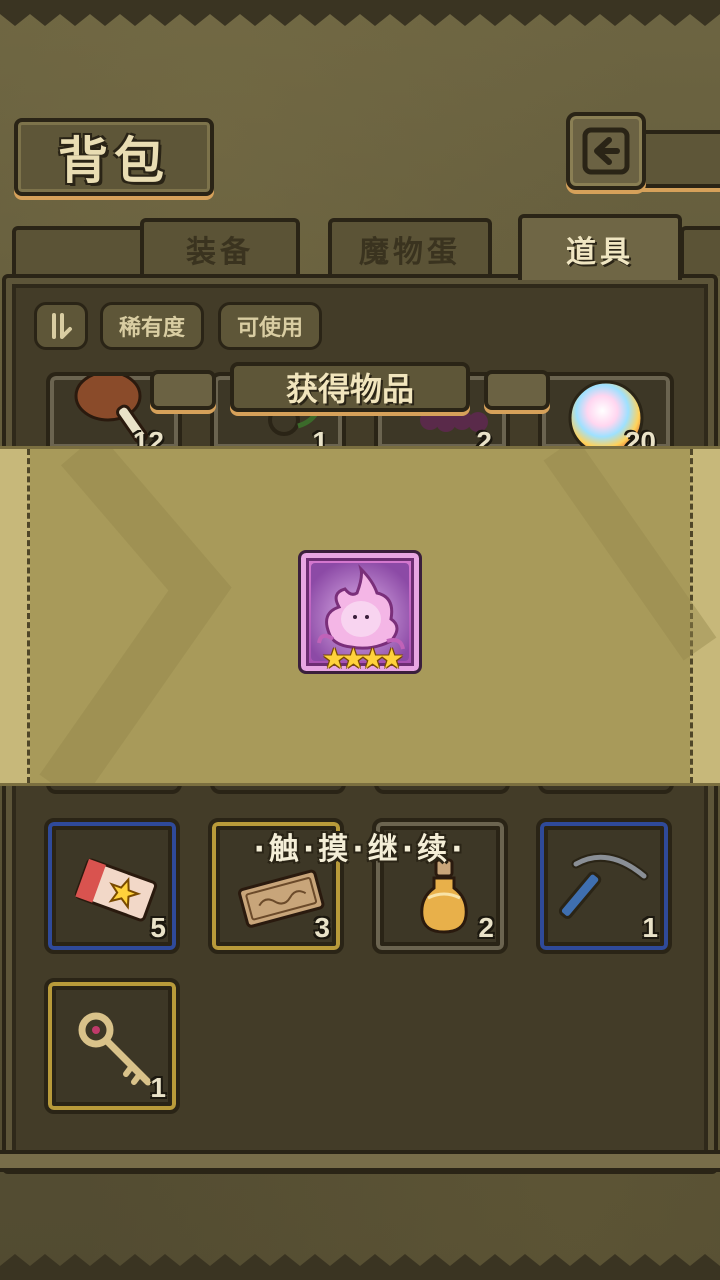 The image size is (720, 1280). I want to click on usable-filter-label: 可使用, so click(269, 328).